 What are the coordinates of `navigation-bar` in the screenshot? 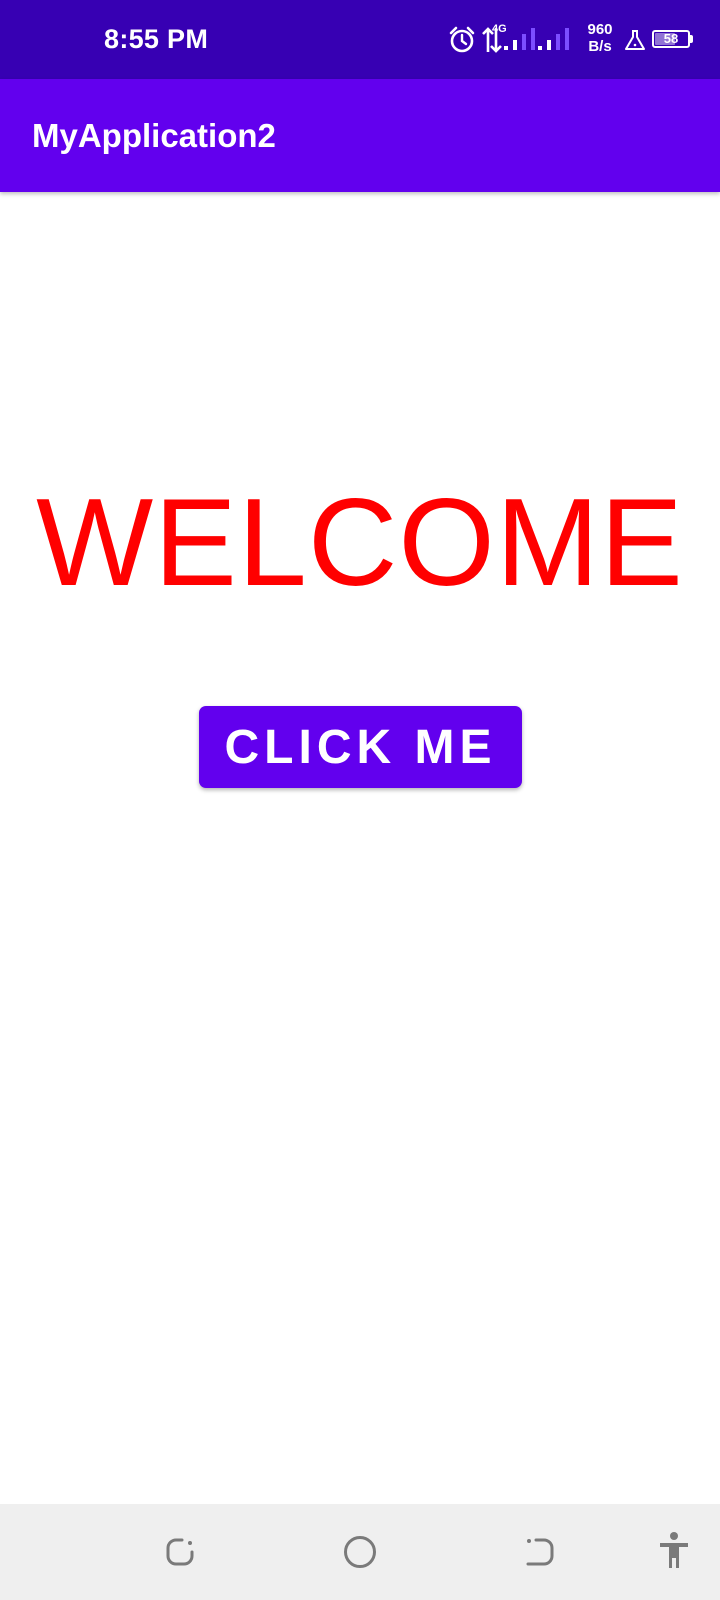 It's located at (360, 1552).